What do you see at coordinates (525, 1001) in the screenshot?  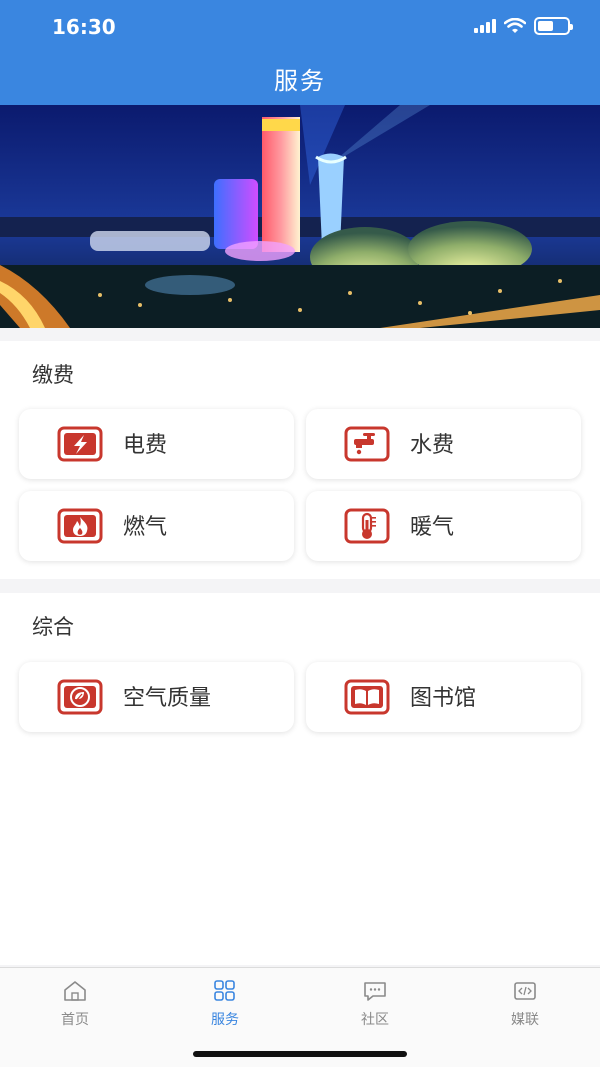 I see `tab-media: 媒联` at bounding box center [525, 1001].